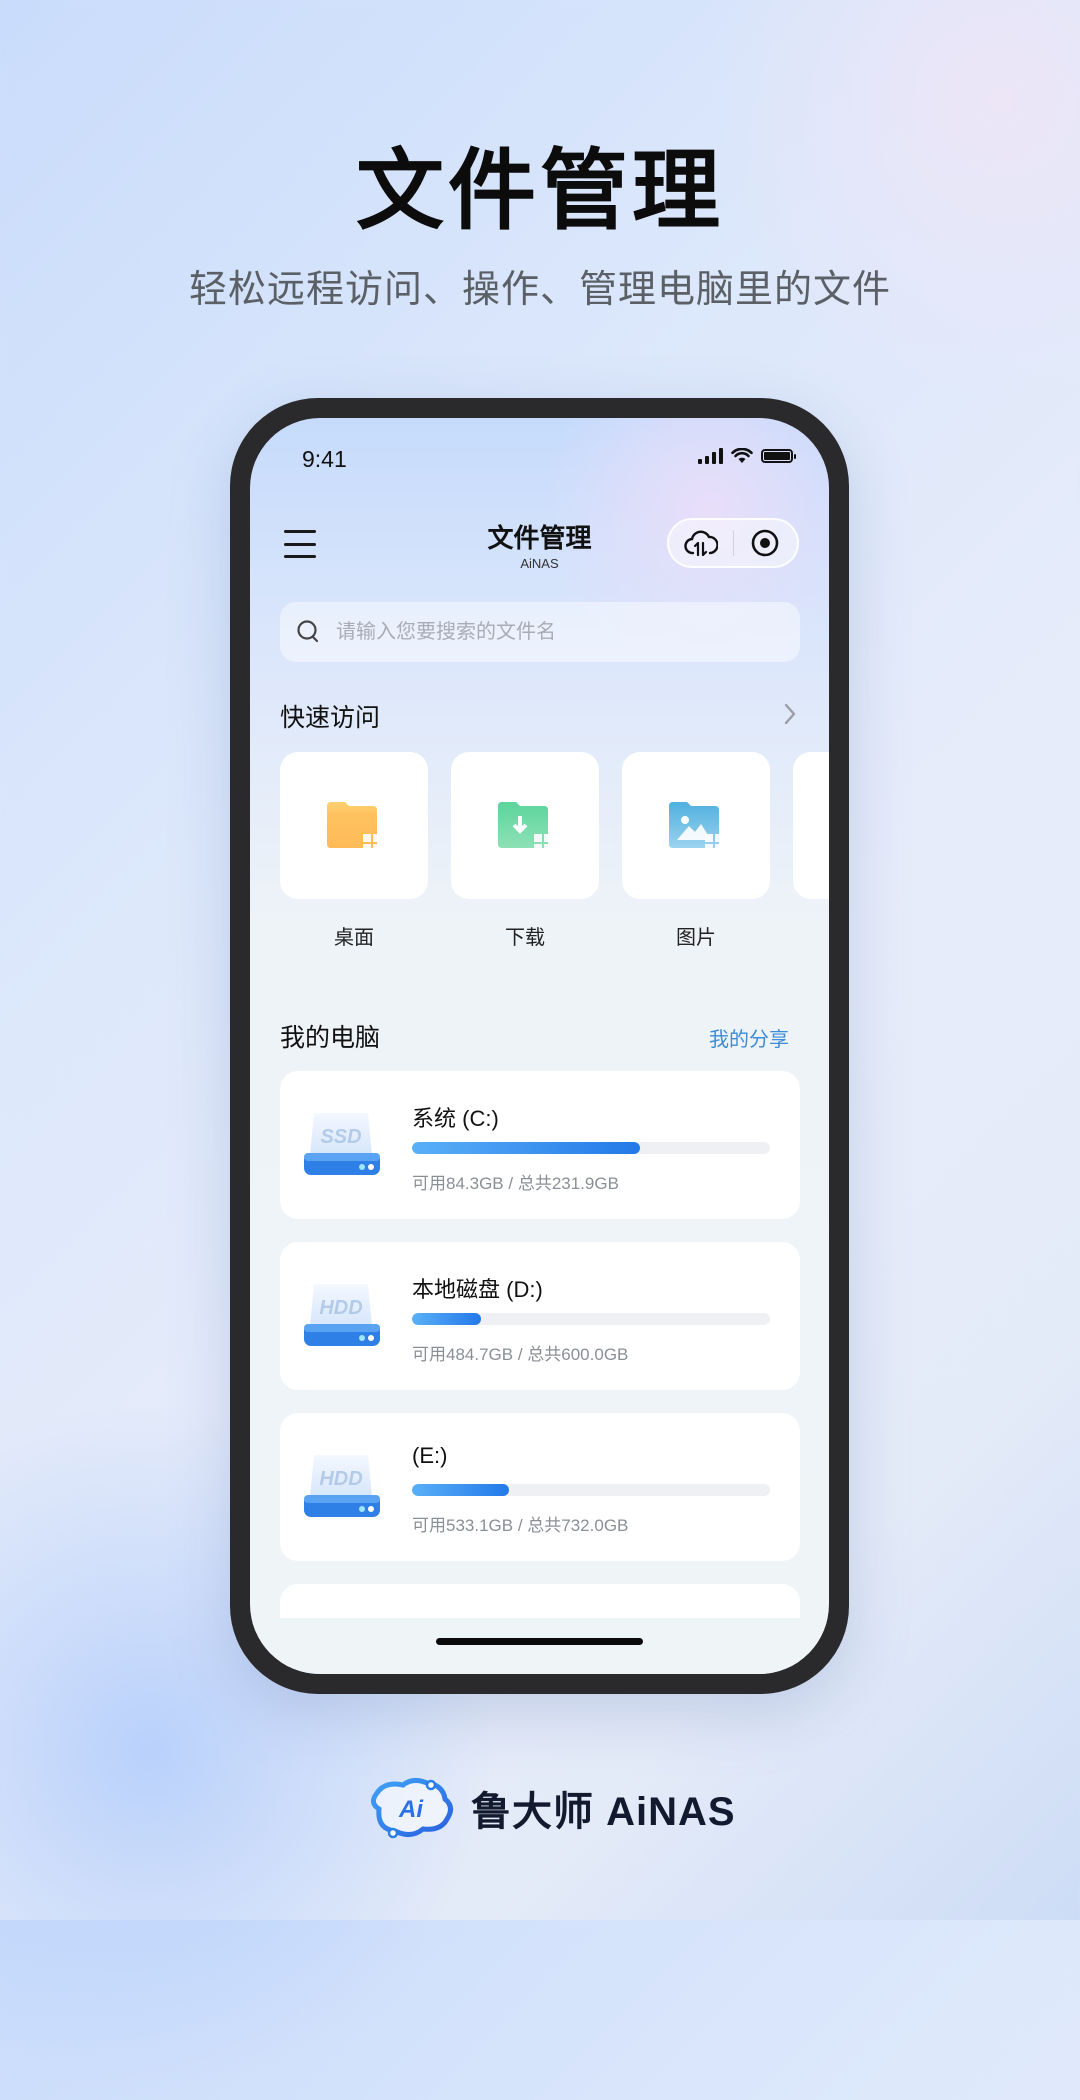 The image size is (1080, 2100). I want to click on drive-capacity: 可用84.3GB / 总共231.9GB, so click(515, 1183).